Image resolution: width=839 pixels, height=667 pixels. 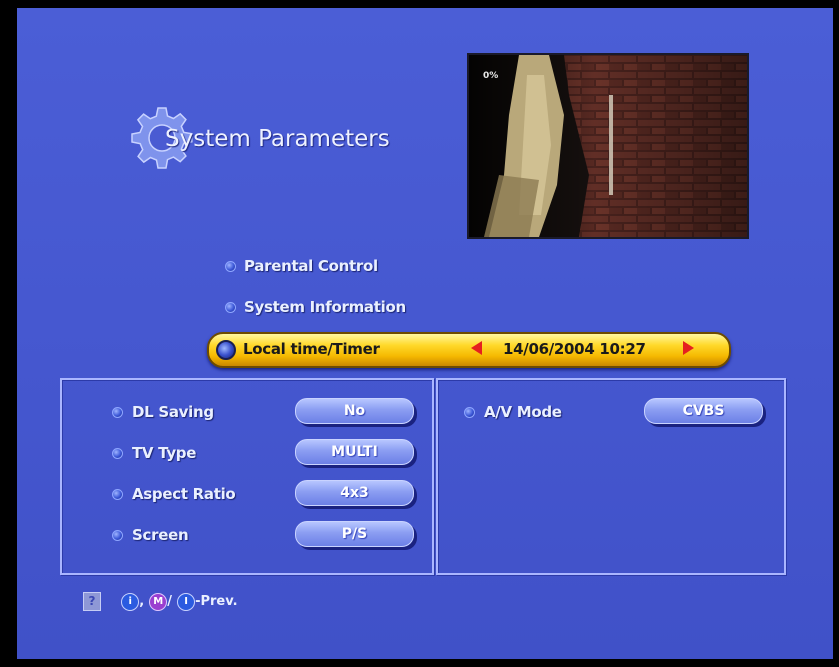 What do you see at coordinates (216, 601) in the screenshot?
I see `footer-prev-label: -Prev.` at bounding box center [216, 601].